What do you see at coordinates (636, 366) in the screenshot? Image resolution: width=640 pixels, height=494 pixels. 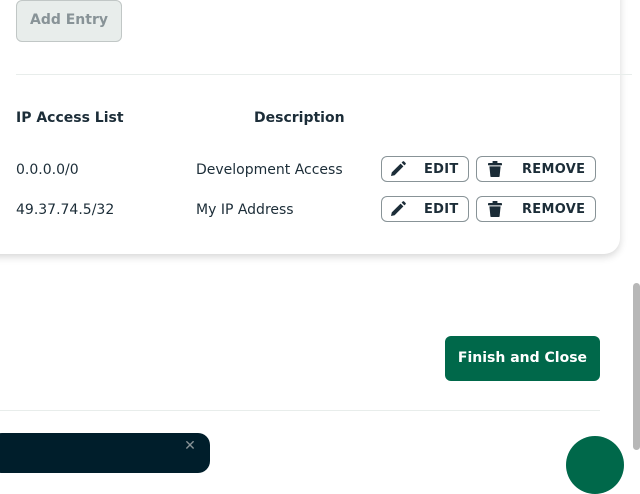 I see `scrollbar-thumb` at bounding box center [636, 366].